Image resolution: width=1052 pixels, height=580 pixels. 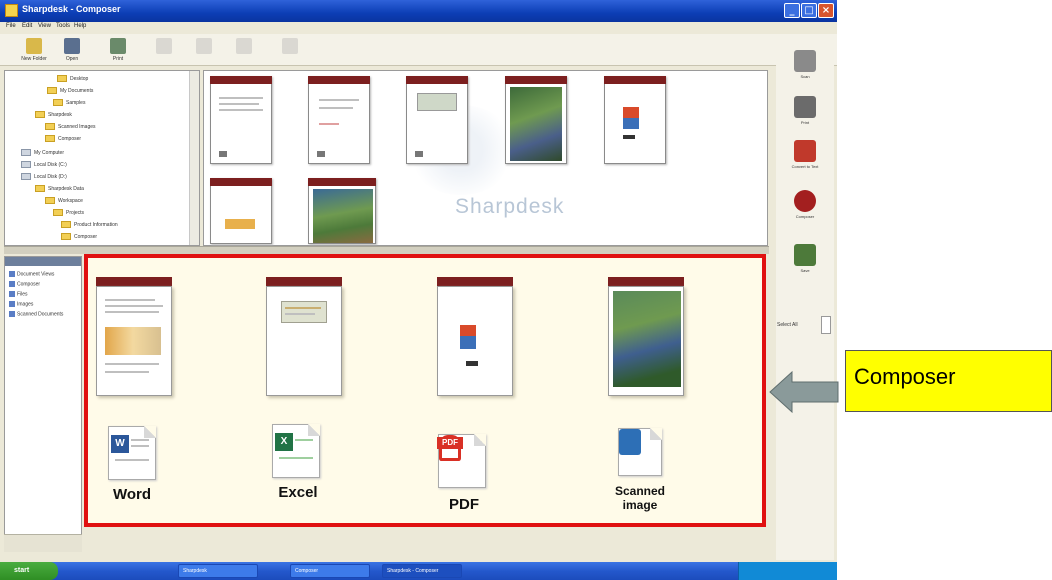 I want to click on tree-item: My Computer, so click(x=42, y=153).